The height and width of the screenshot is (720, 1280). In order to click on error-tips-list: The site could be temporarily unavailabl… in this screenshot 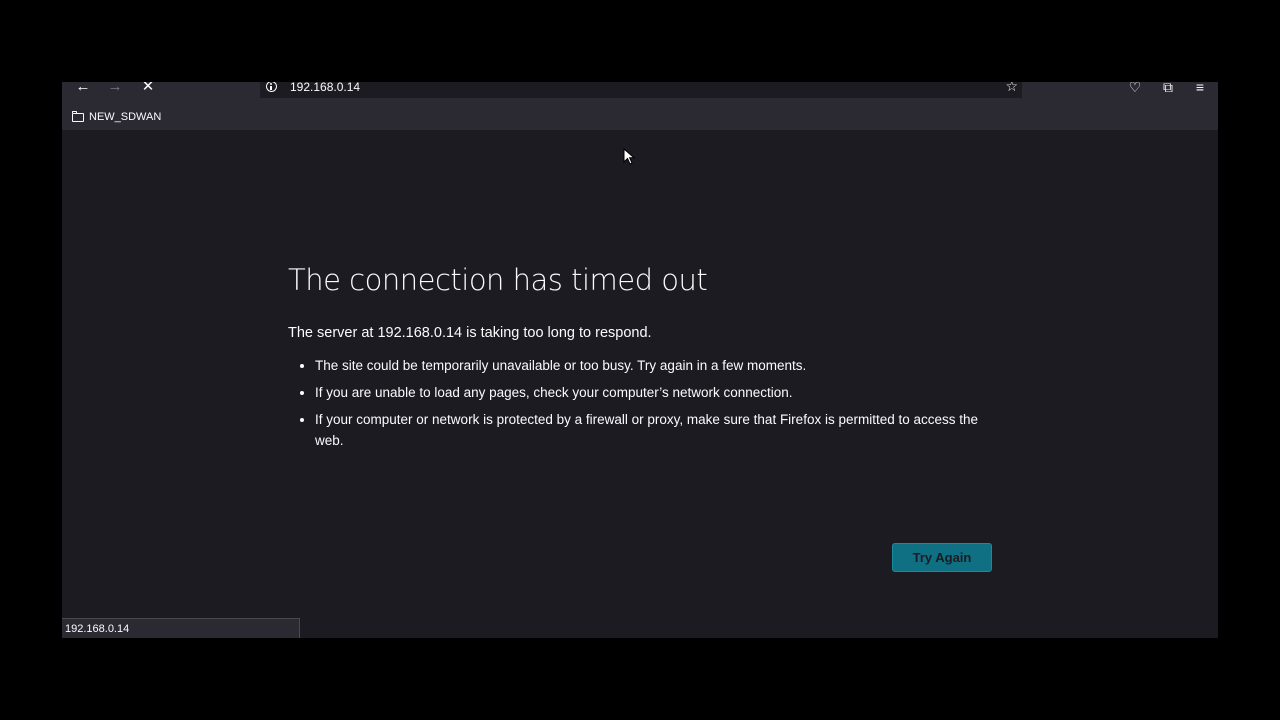, I will do `click(640, 403)`.